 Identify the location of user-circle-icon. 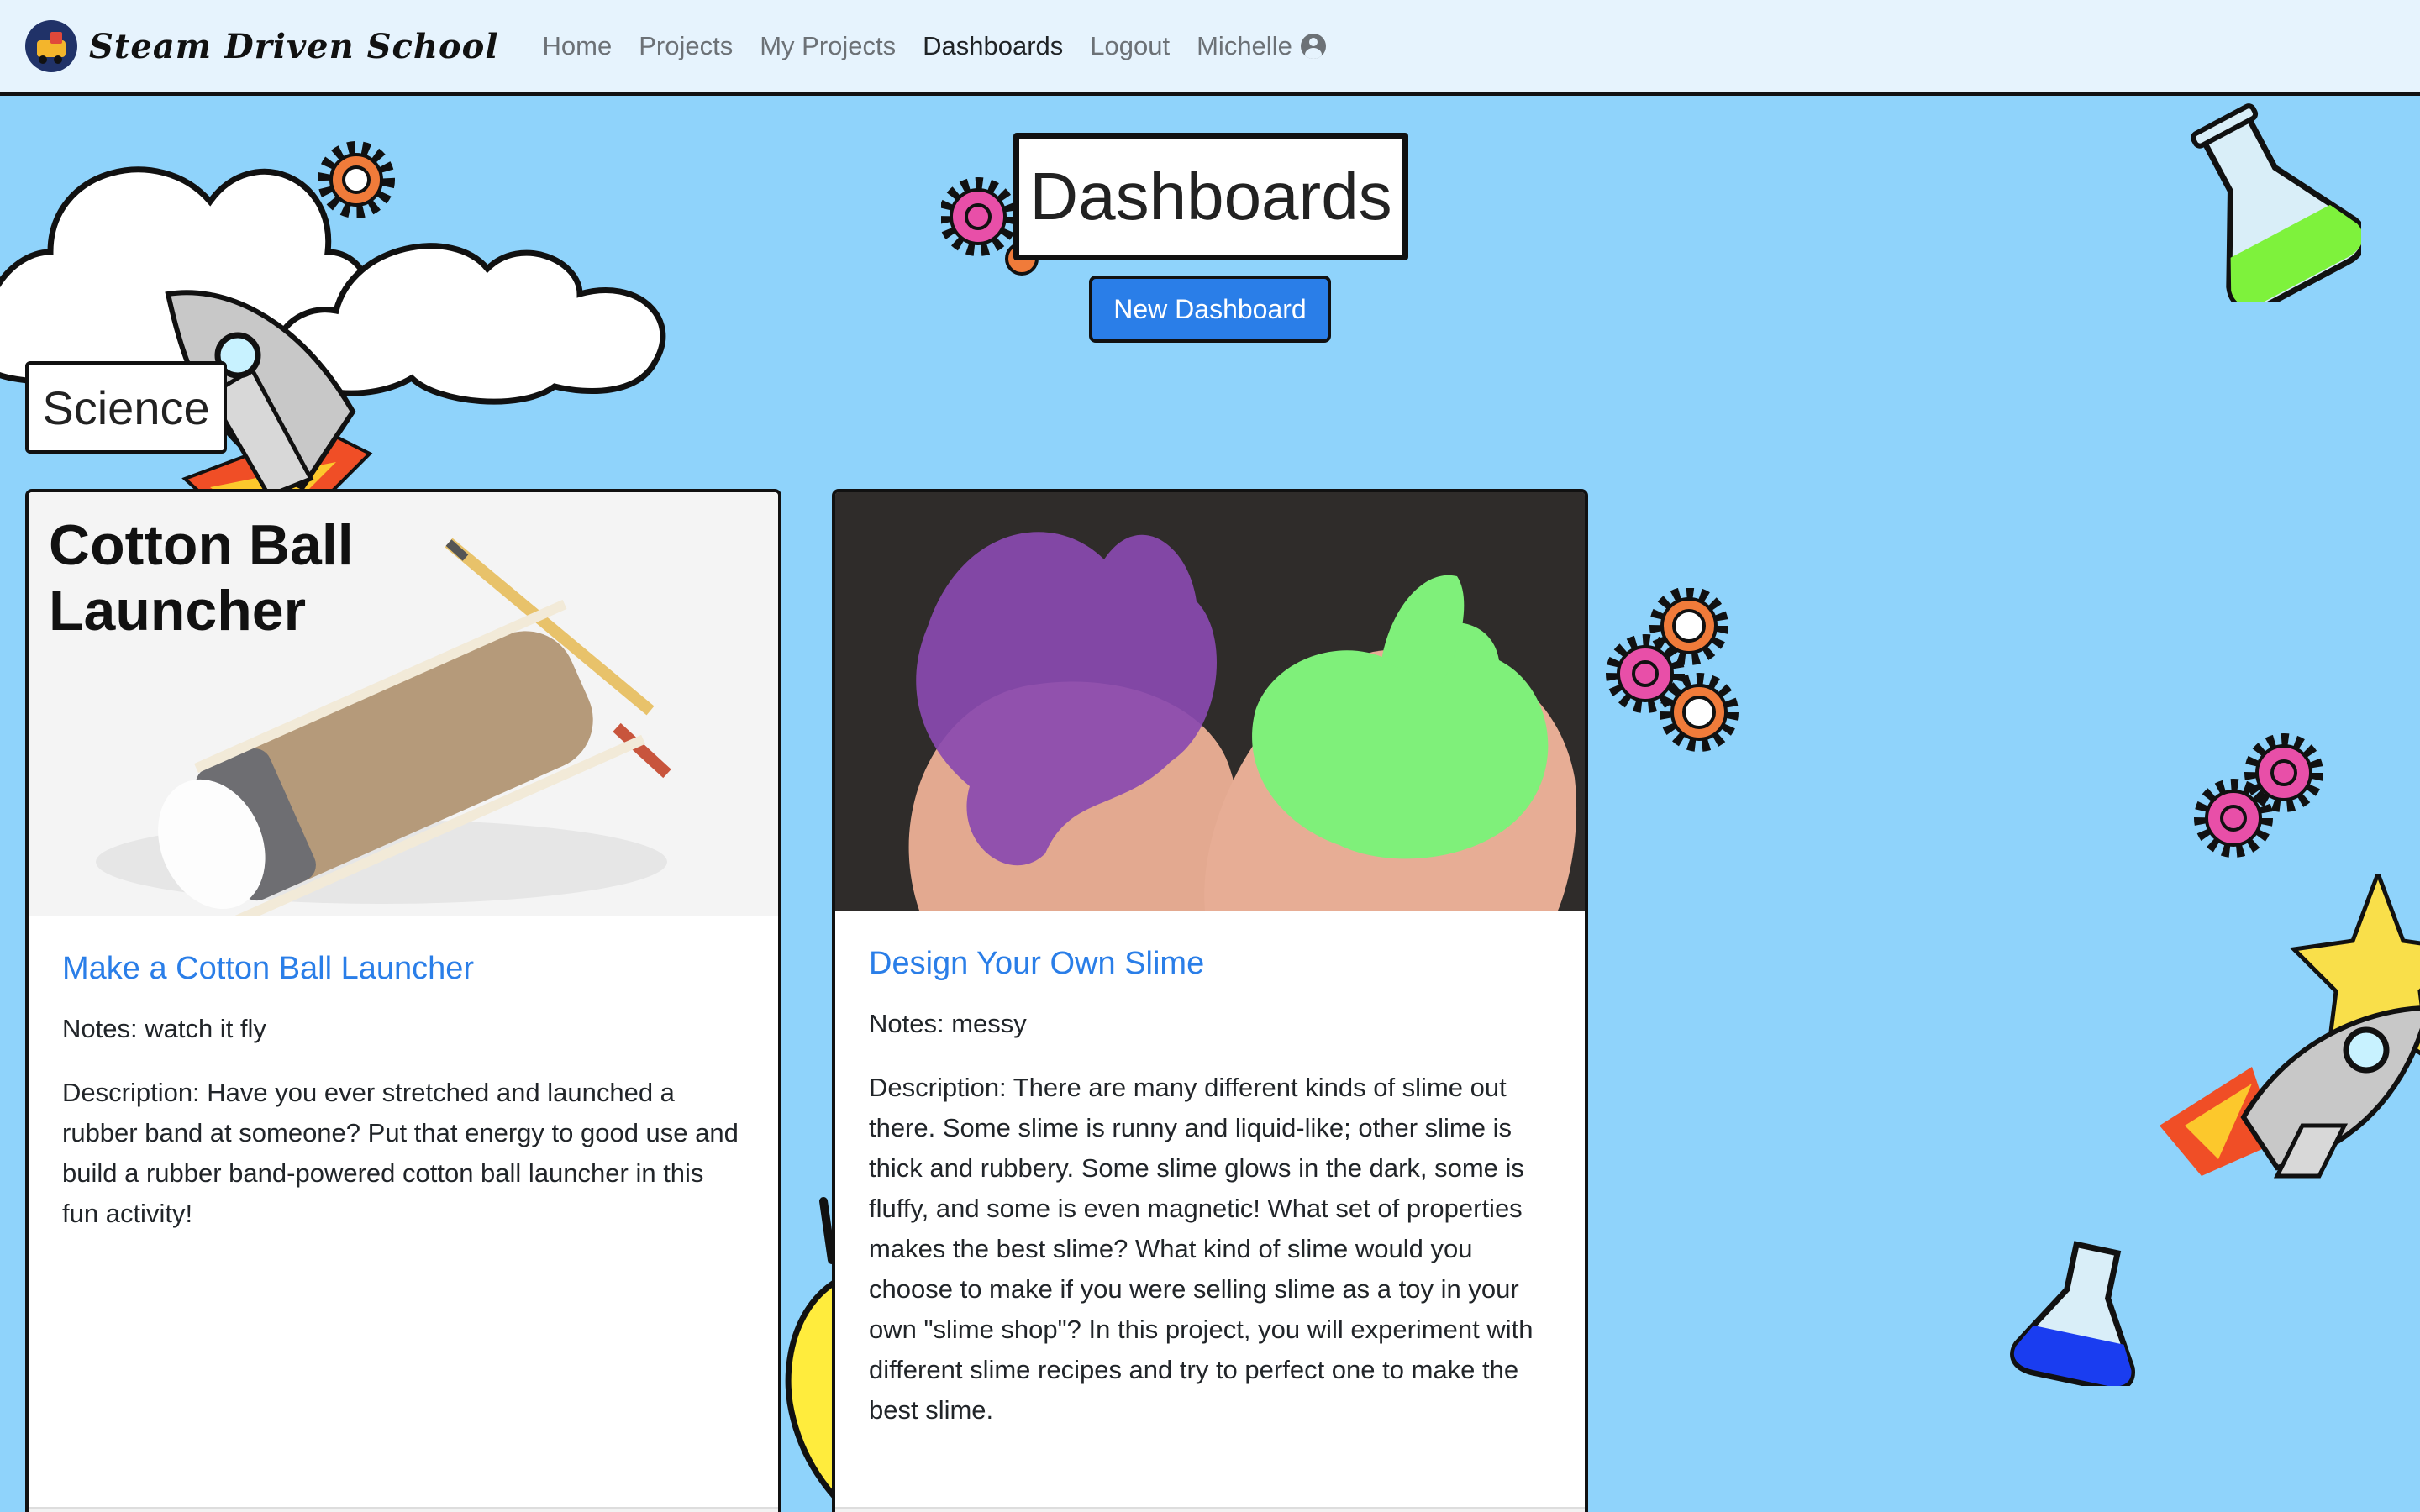
(1313, 46).